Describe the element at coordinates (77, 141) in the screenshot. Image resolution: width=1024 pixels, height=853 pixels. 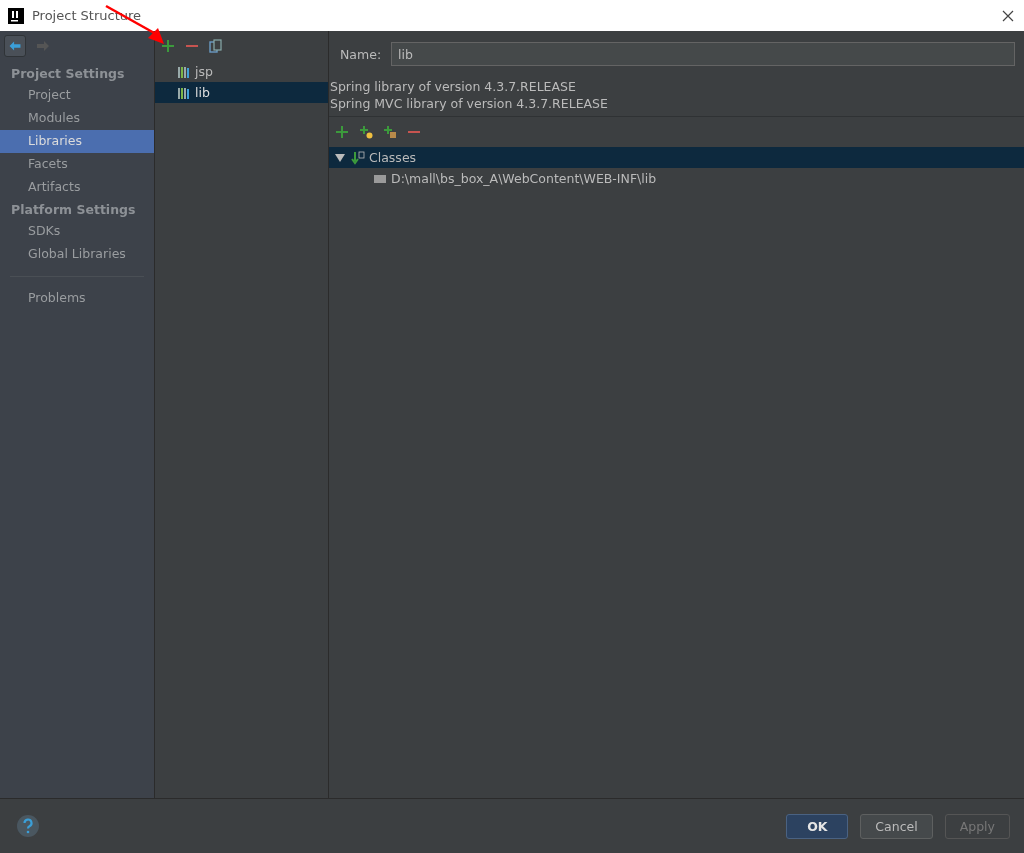
I see `sidebar-item: Libraries` at that location.